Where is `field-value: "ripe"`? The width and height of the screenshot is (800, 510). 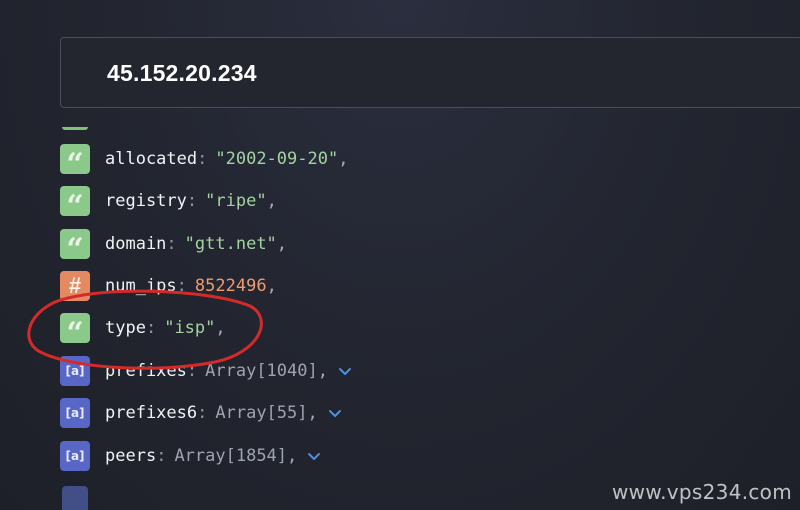
field-value: "ripe" is located at coordinates (236, 201).